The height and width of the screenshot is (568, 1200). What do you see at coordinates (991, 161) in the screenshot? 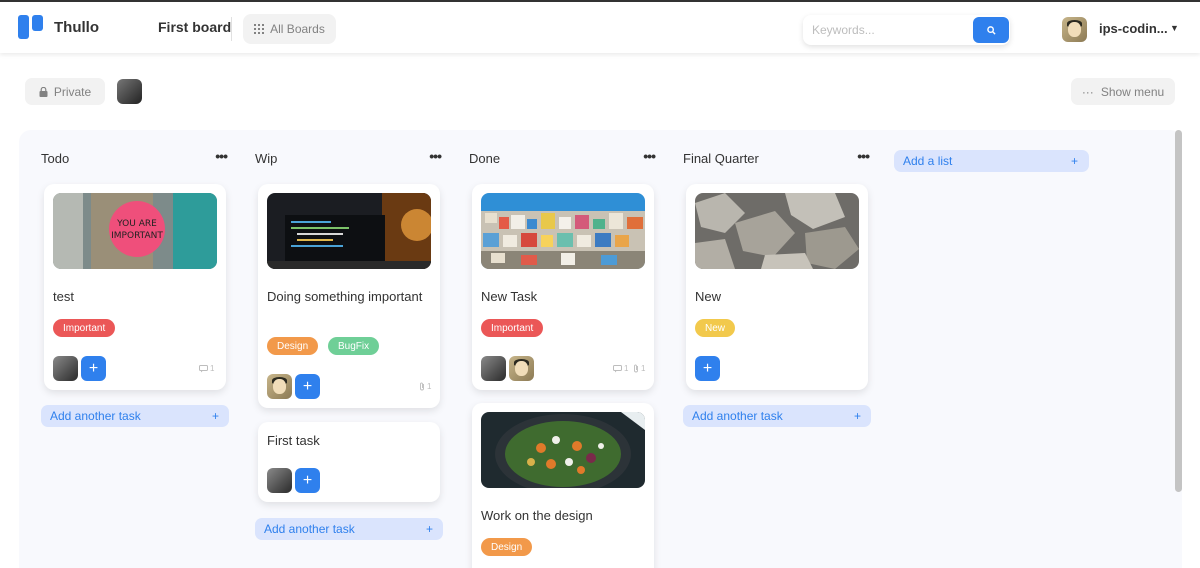
I see `add-list-button: Add a list +` at bounding box center [991, 161].